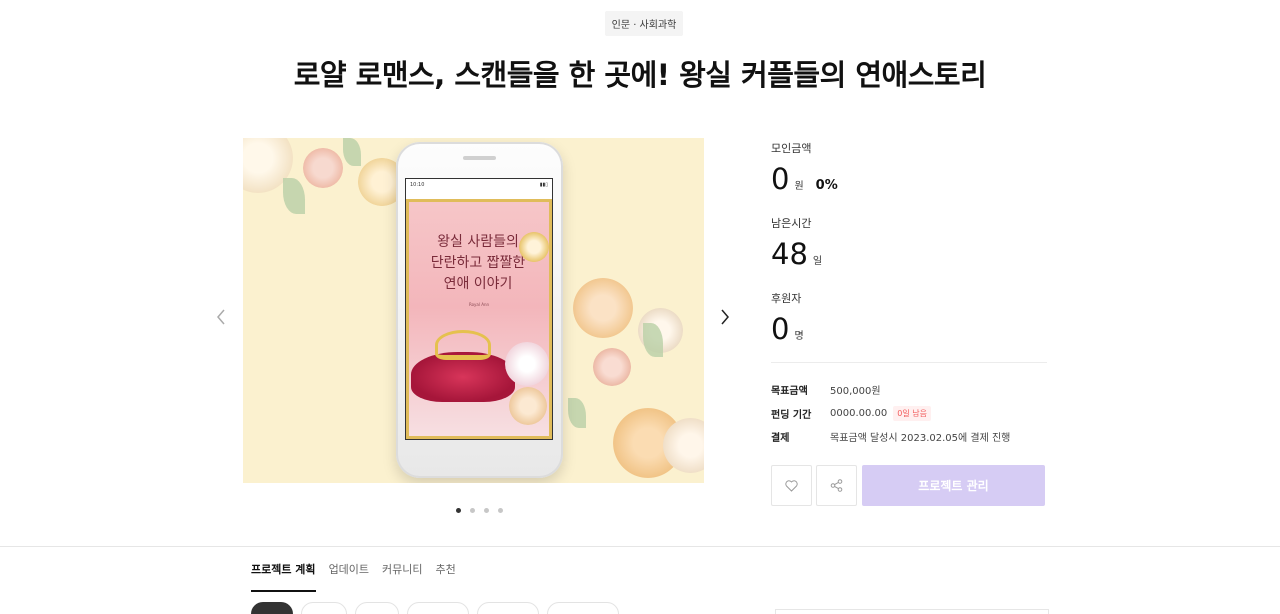  What do you see at coordinates (780, 179) in the screenshot?
I see `raised-value: 0` at bounding box center [780, 179].